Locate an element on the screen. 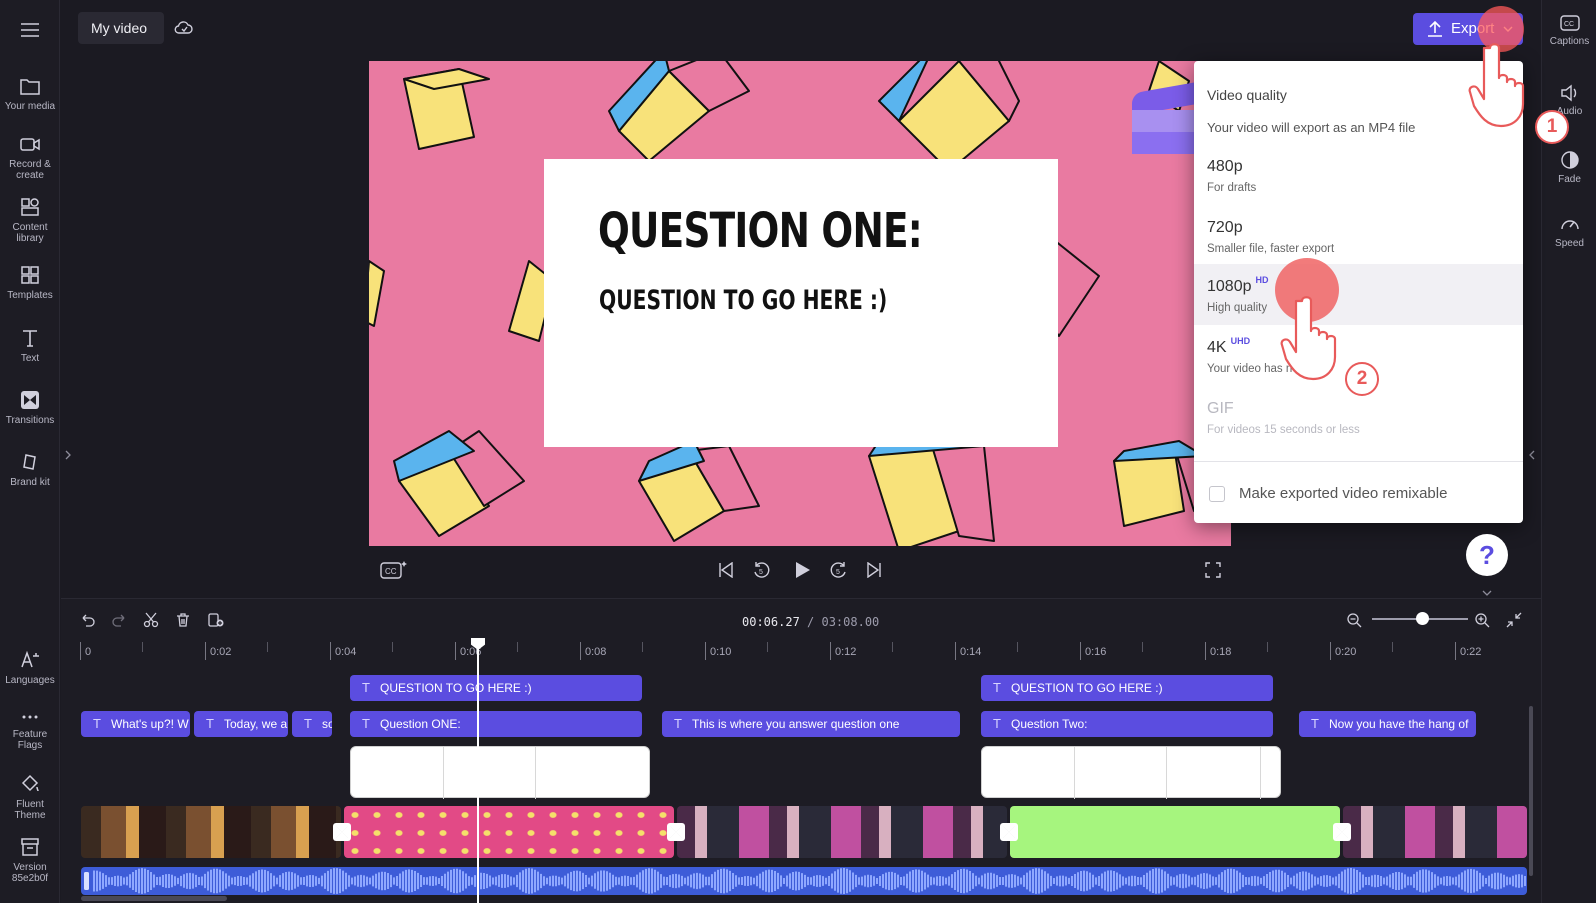  paint-bucket-icon is located at coordinates (30, 783).